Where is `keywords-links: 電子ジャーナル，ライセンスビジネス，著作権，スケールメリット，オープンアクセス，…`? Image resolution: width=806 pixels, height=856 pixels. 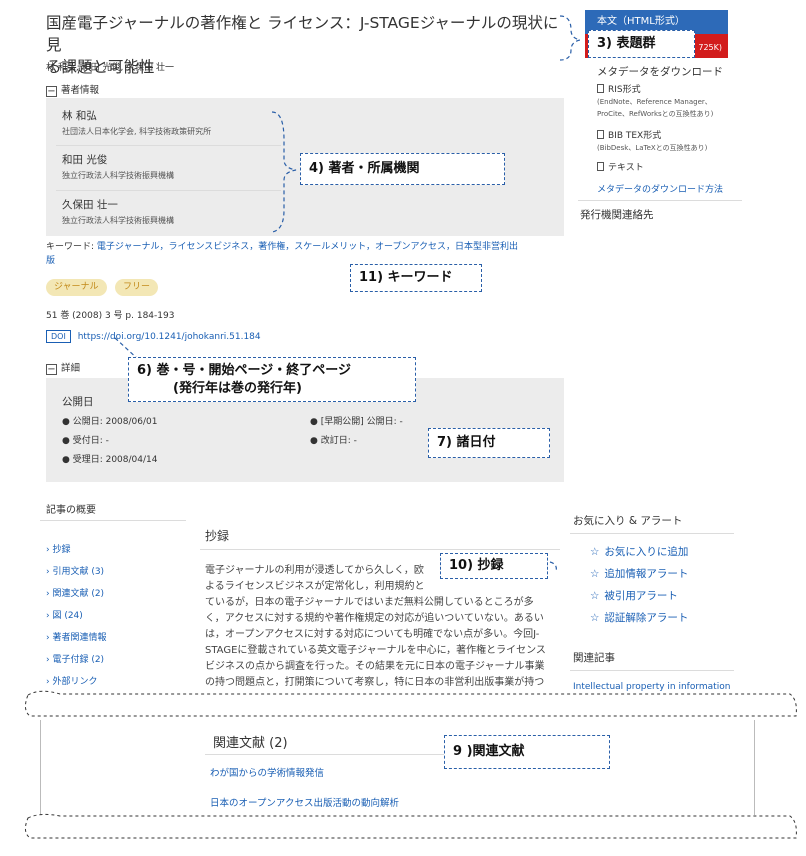
keywords-links: 電子ジャーナル，ライセンスビジネス，著作権，スケールメリット，オープンアクセス，… is located at coordinates (307, 247).